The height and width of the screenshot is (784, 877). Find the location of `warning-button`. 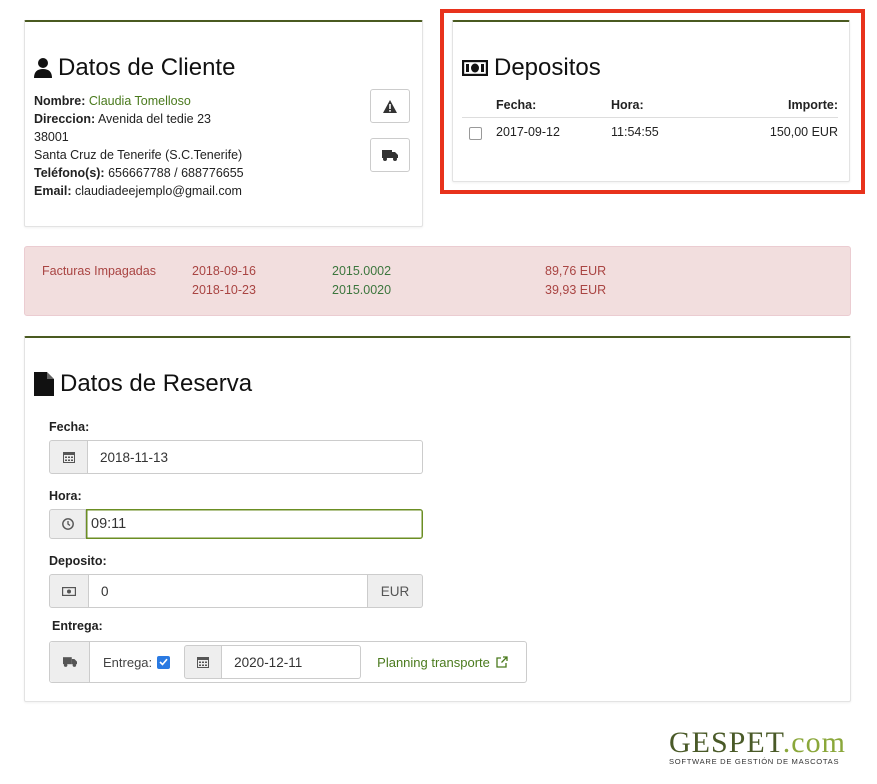

warning-button is located at coordinates (390, 106).